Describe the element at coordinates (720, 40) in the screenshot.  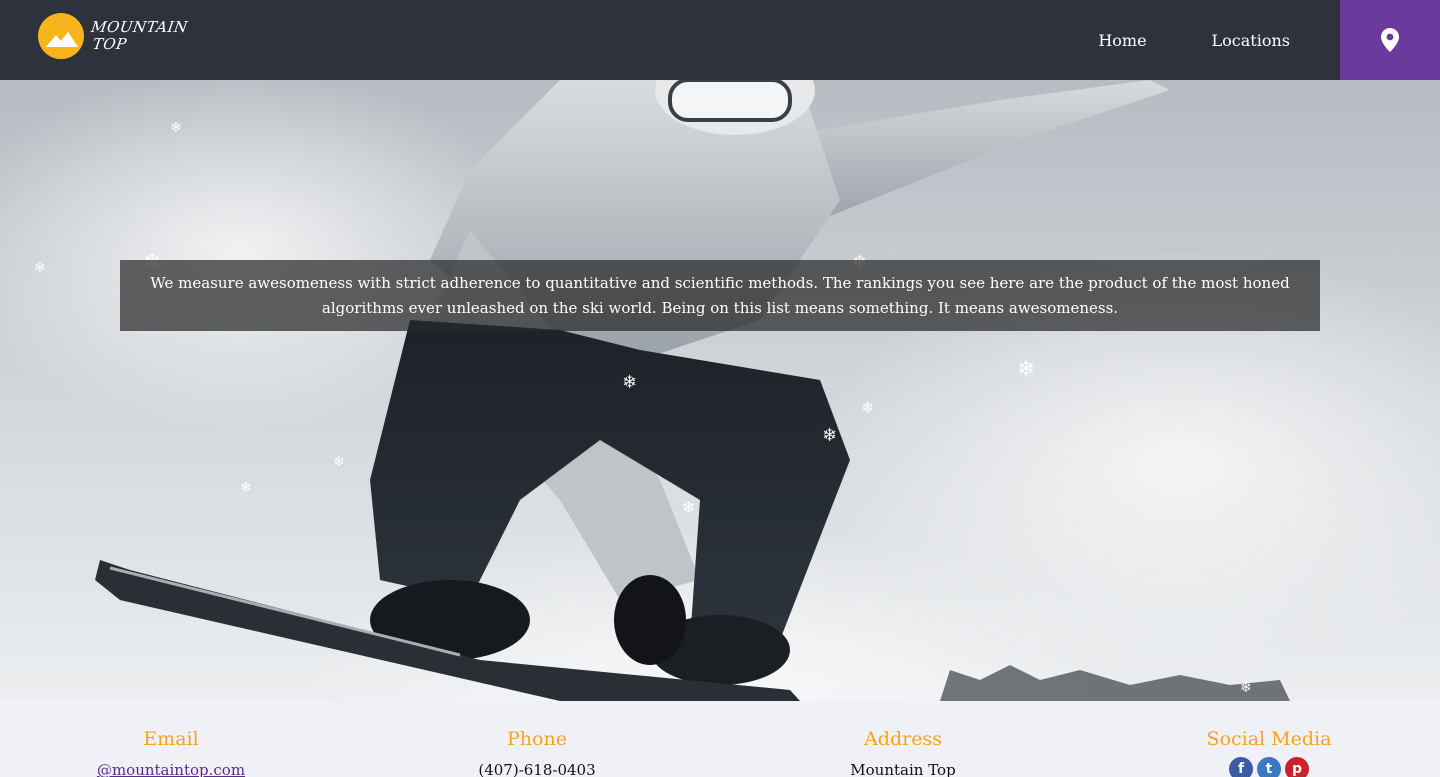
I see `site-header: Mountain Top Home Locations` at that location.